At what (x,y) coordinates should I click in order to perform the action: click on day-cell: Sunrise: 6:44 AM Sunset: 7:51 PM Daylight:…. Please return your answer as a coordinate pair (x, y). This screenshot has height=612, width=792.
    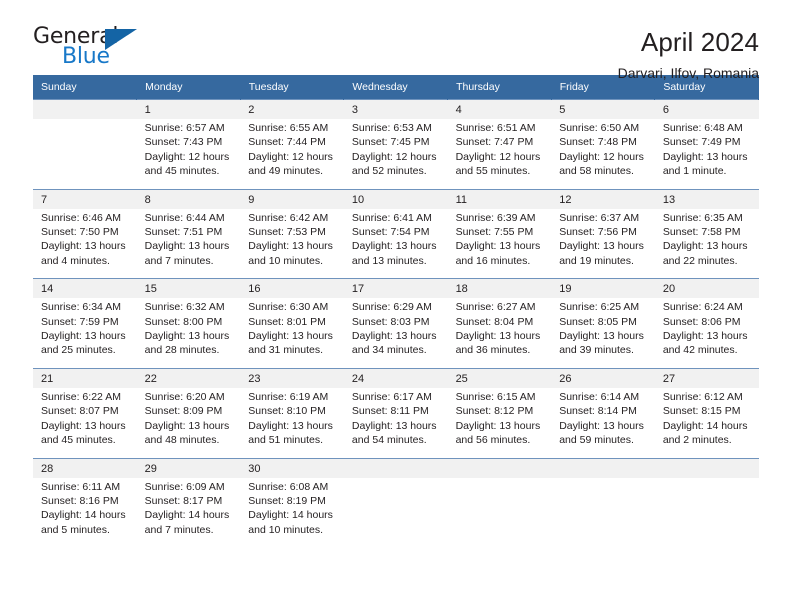
    Looking at the image, I should click on (188, 243).